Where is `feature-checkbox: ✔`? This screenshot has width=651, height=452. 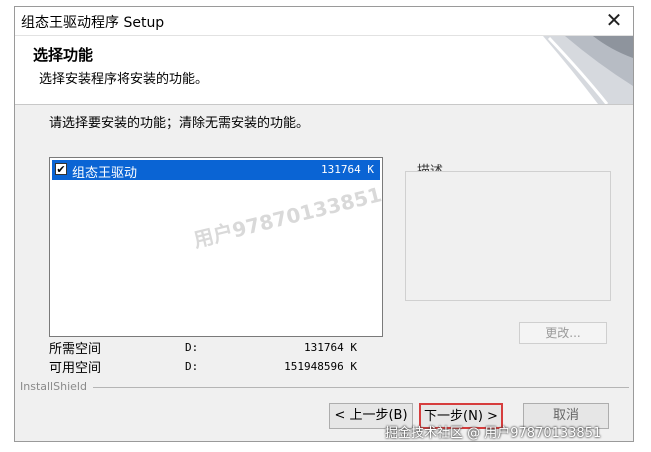 feature-checkbox: ✔ is located at coordinates (61, 169).